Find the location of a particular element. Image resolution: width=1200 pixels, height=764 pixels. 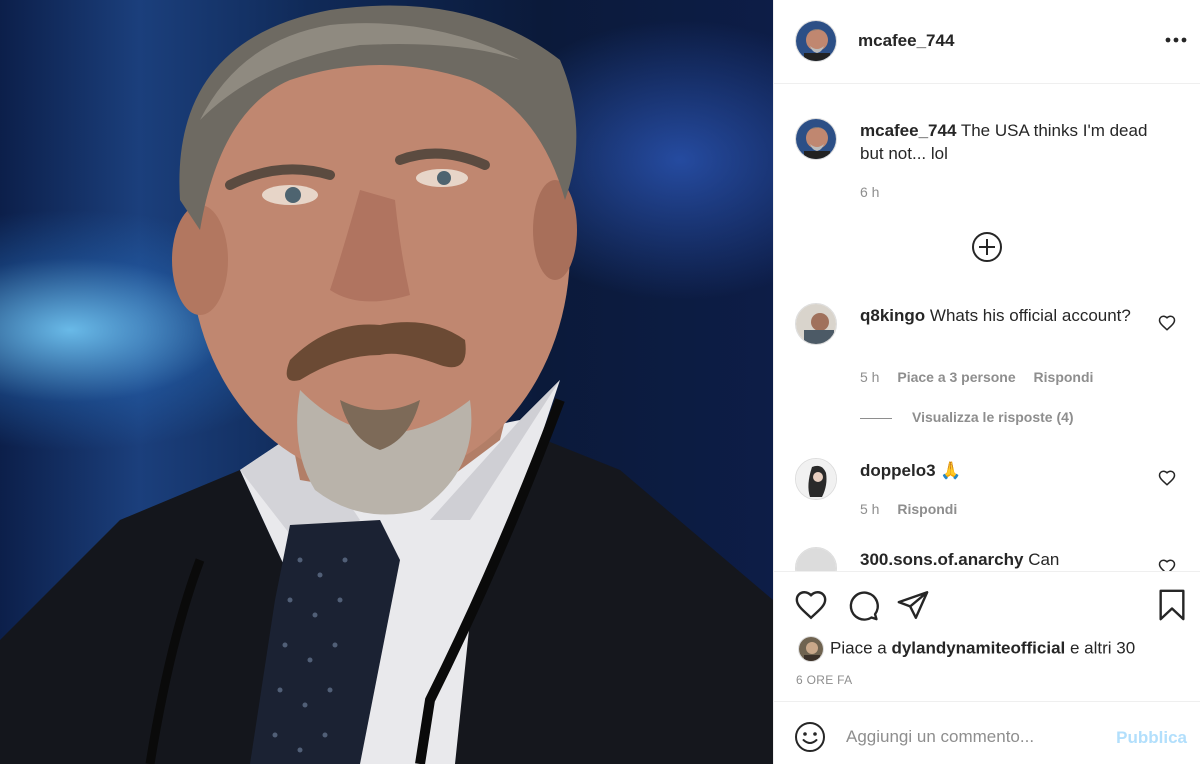

post-header: mcafee_744 is located at coordinates (987, 42).